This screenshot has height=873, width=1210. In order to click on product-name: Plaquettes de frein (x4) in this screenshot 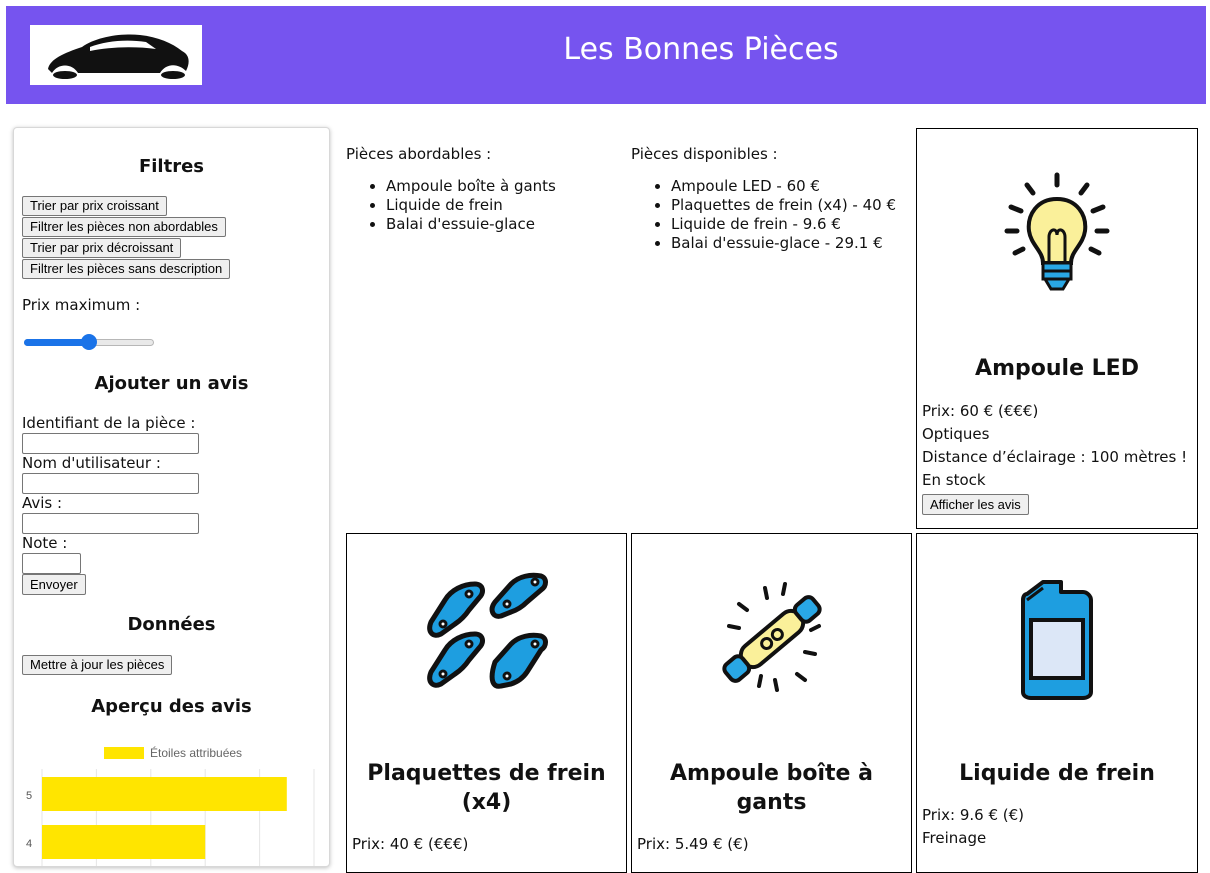, I will do `click(486, 788)`.